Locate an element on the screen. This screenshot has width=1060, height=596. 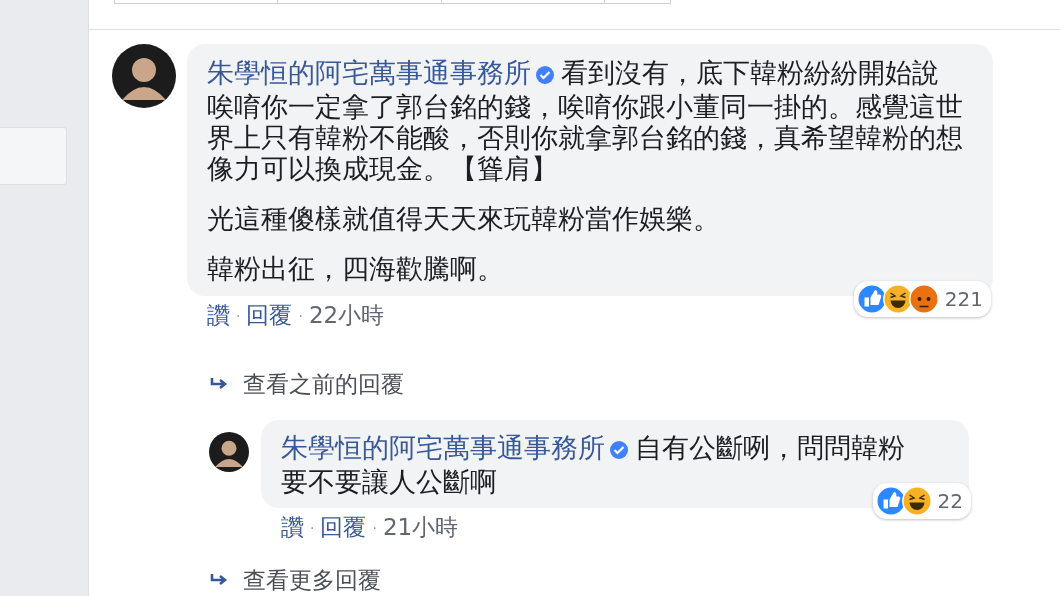
sidebar-panel is located at coordinates (33, 156).